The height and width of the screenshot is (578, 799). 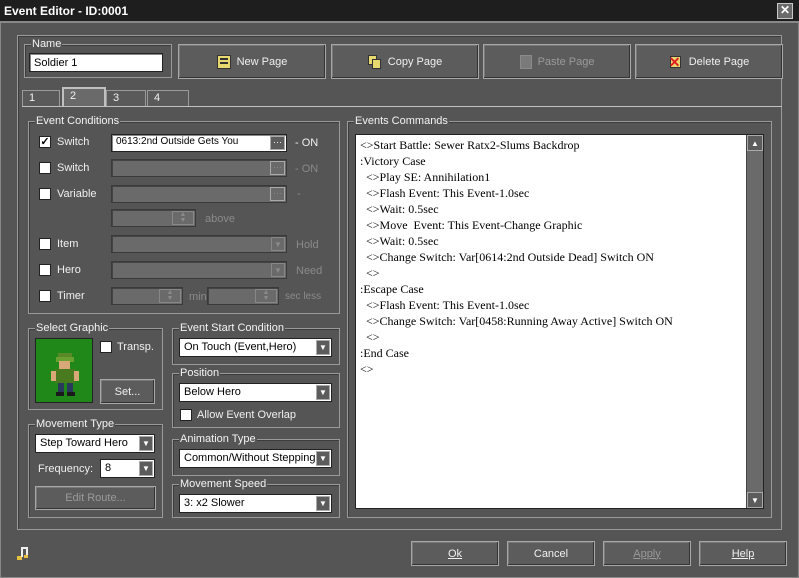 I want to click on movement-type-value: Step Toward Hero, so click(x=84, y=443).